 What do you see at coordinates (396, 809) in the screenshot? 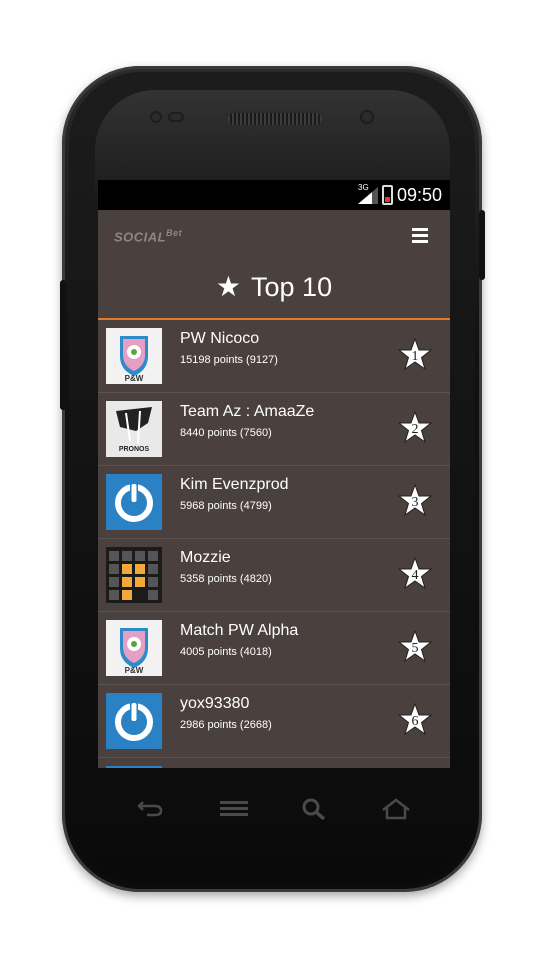
I see `home-icon` at bounding box center [396, 809].